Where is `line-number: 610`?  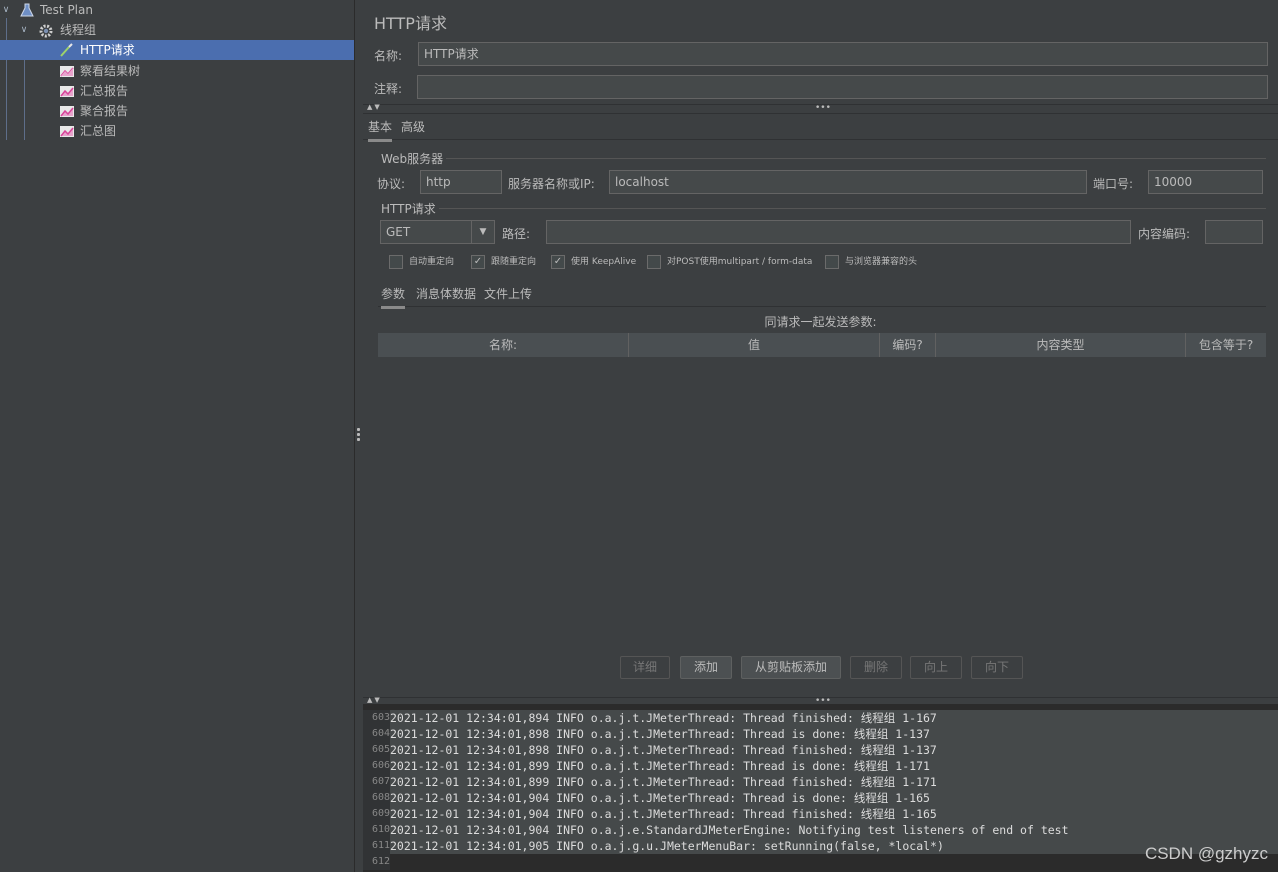 line-number: 610 is located at coordinates (376, 830).